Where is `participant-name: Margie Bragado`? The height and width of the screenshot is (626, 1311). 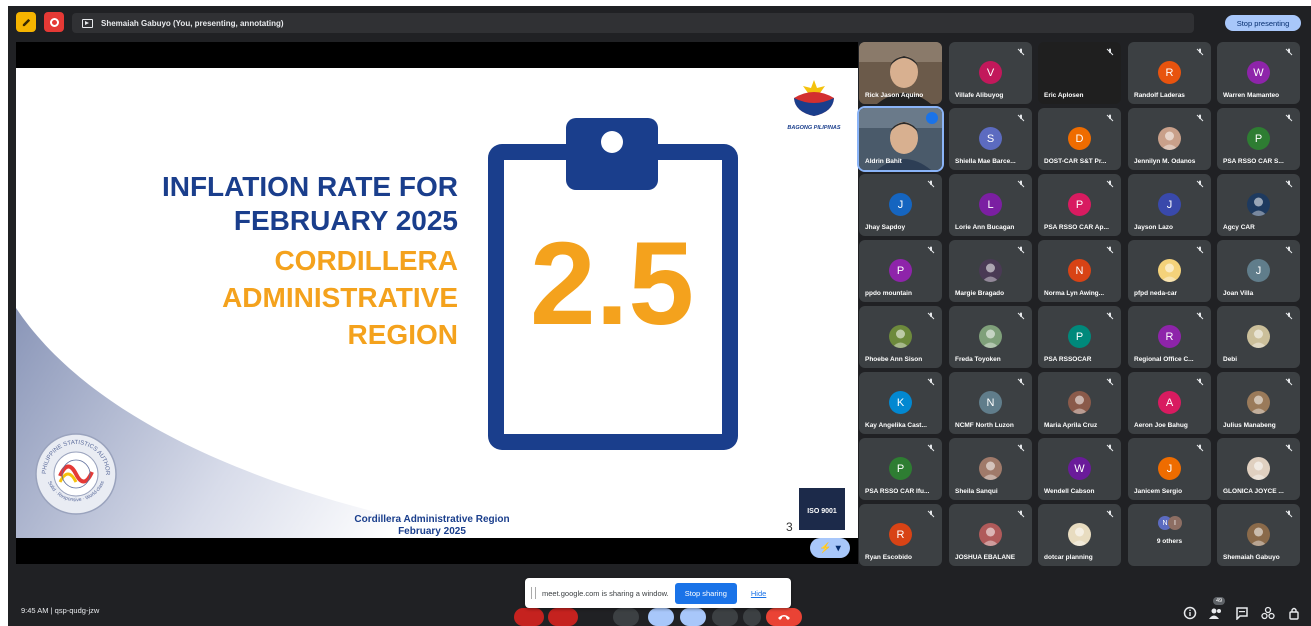 participant-name: Margie Bragado is located at coordinates (980, 293).